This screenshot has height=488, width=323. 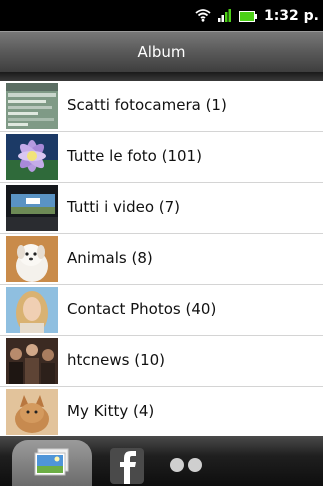 I want to click on album-row-tutti-i-video: Tutti i video (7), so click(x=161, y=208).